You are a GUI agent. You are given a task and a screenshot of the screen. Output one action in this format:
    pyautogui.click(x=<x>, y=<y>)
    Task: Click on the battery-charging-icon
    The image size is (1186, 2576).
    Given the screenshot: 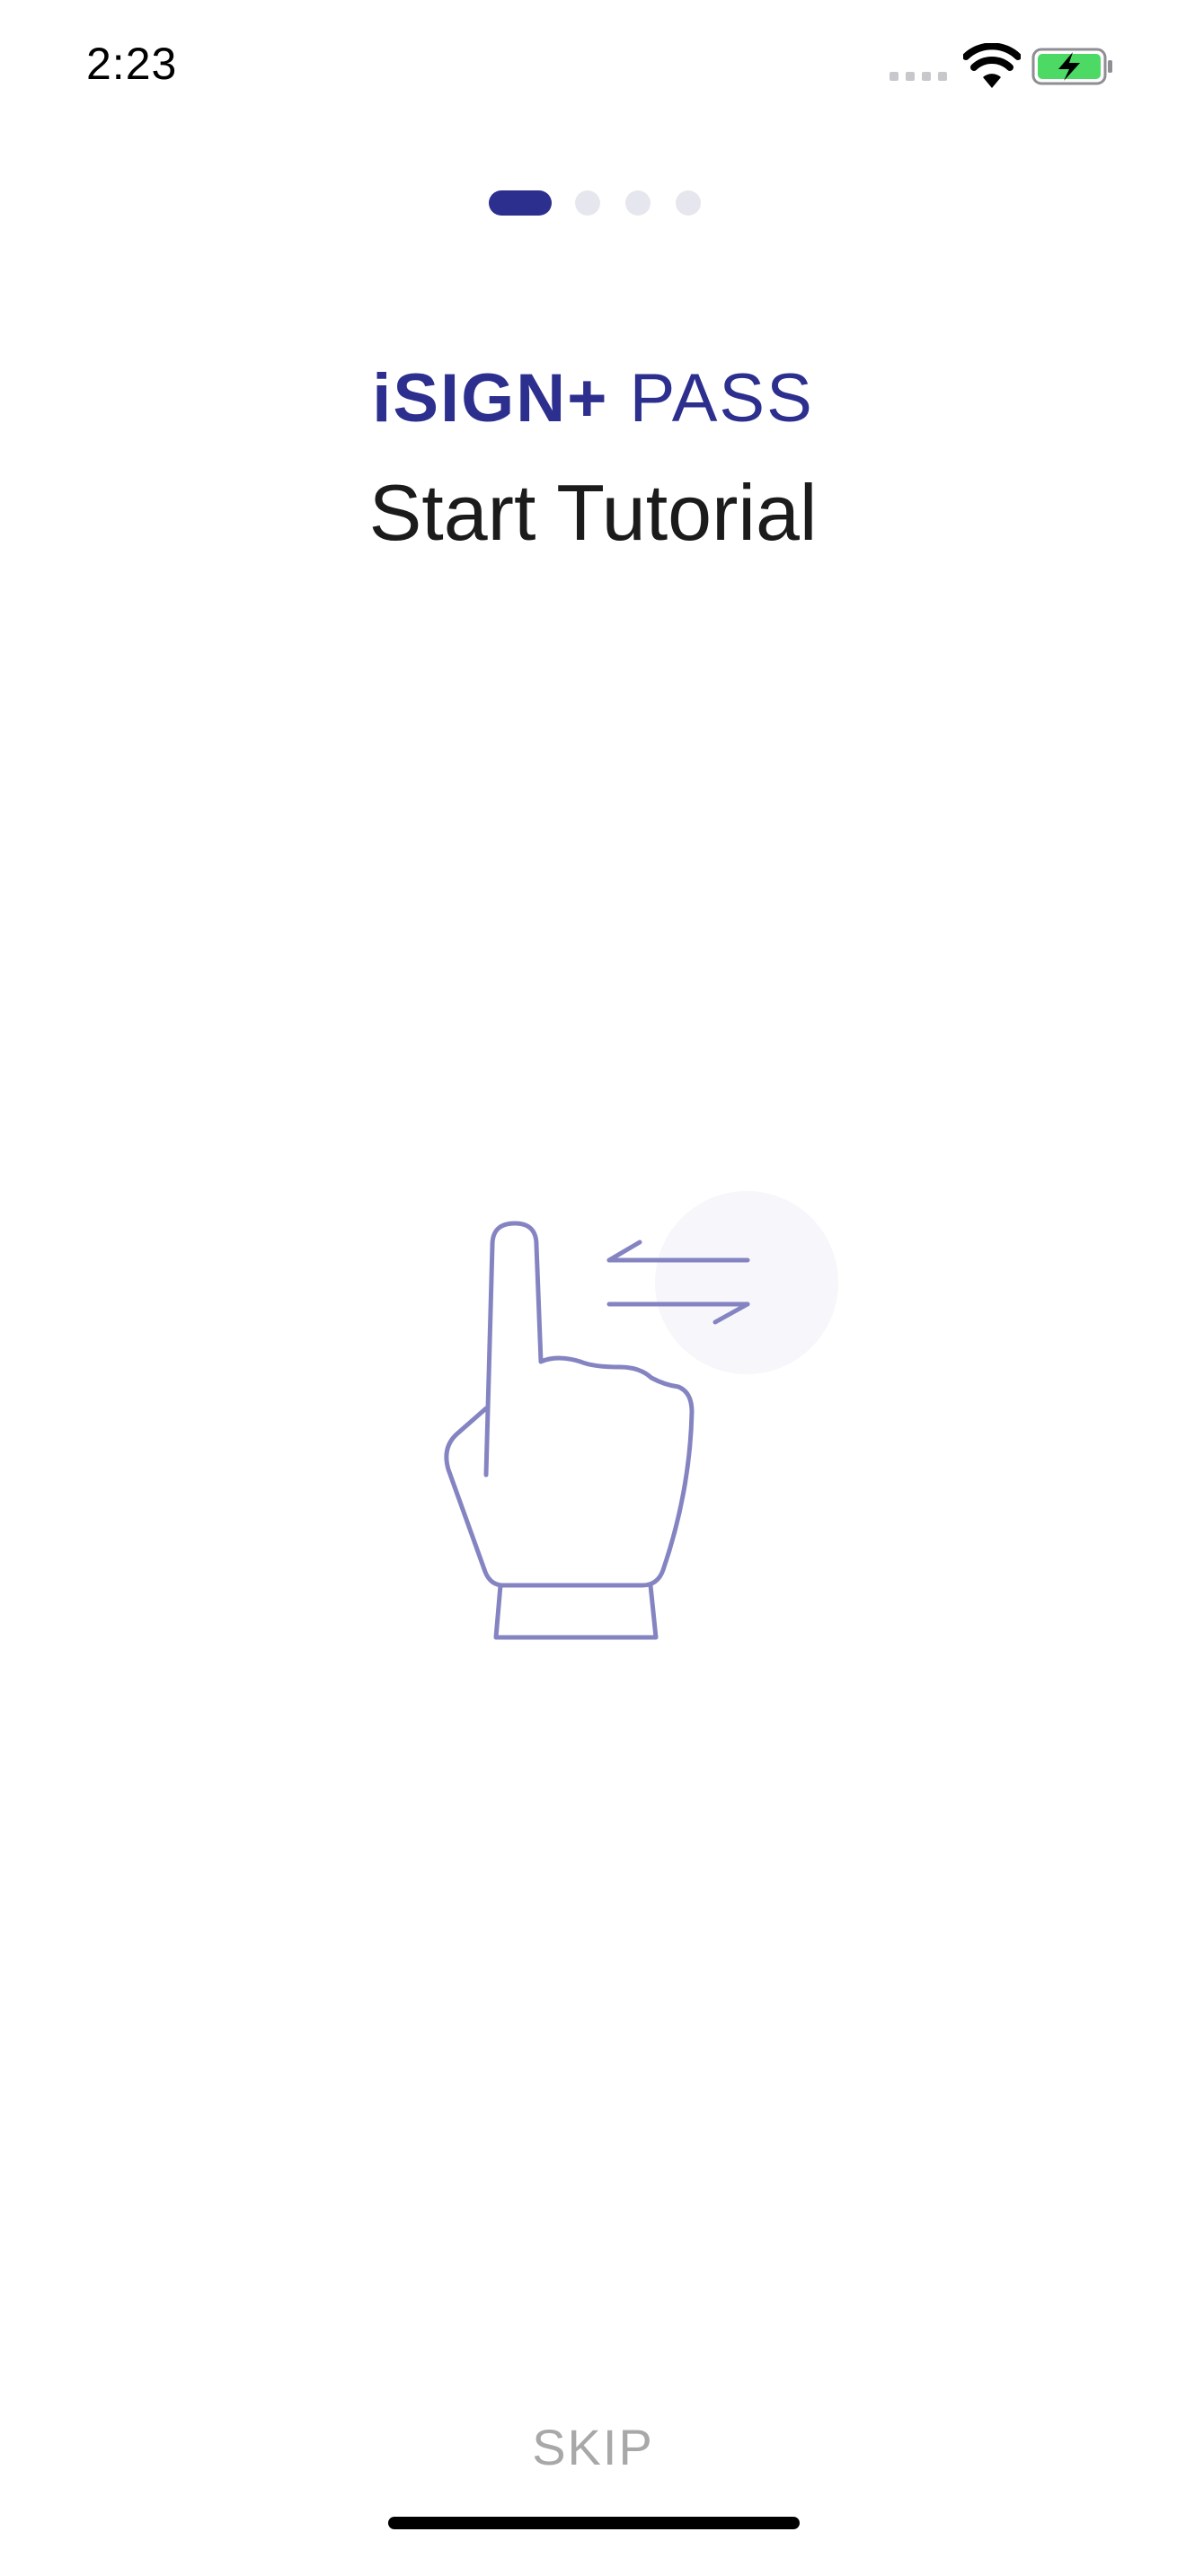 What is the action you would take?
    pyautogui.click(x=1071, y=66)
    